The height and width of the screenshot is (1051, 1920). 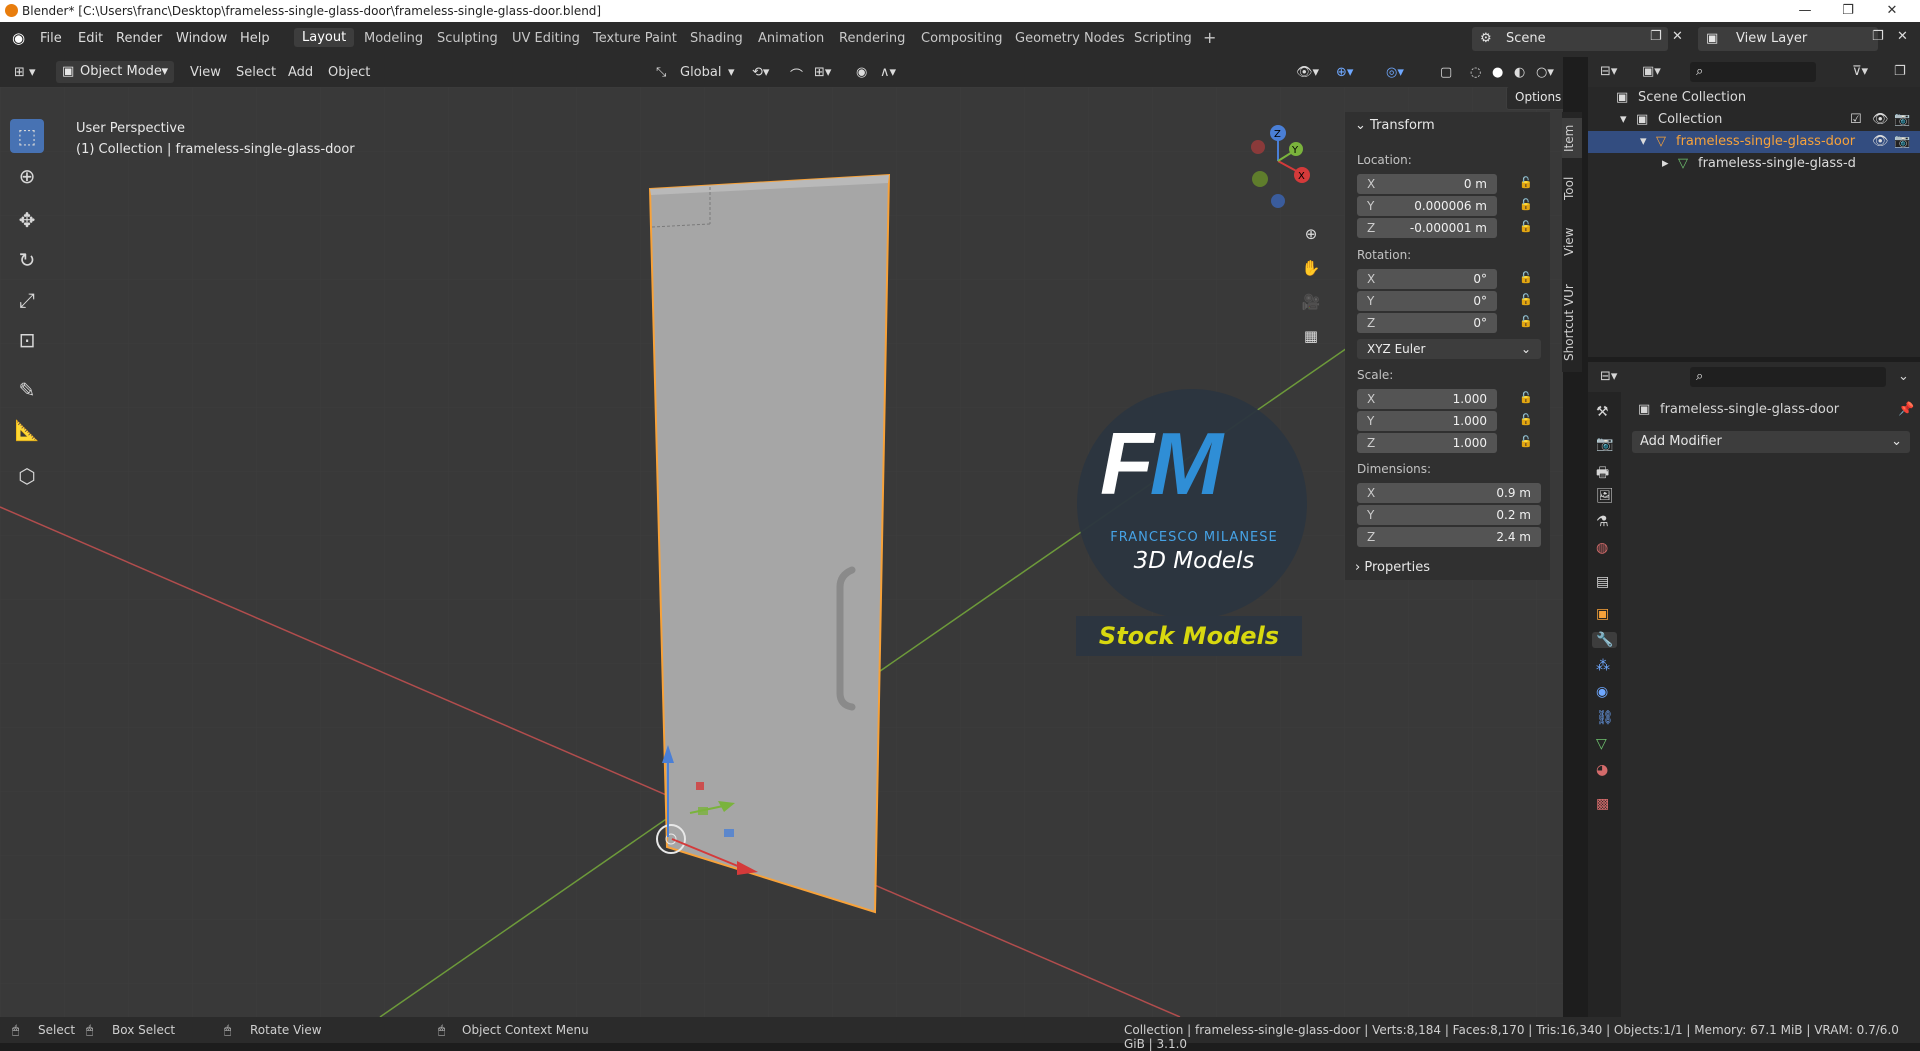 I want to click on scale-x-field: X 1.000, so click(x=1427, y=399).